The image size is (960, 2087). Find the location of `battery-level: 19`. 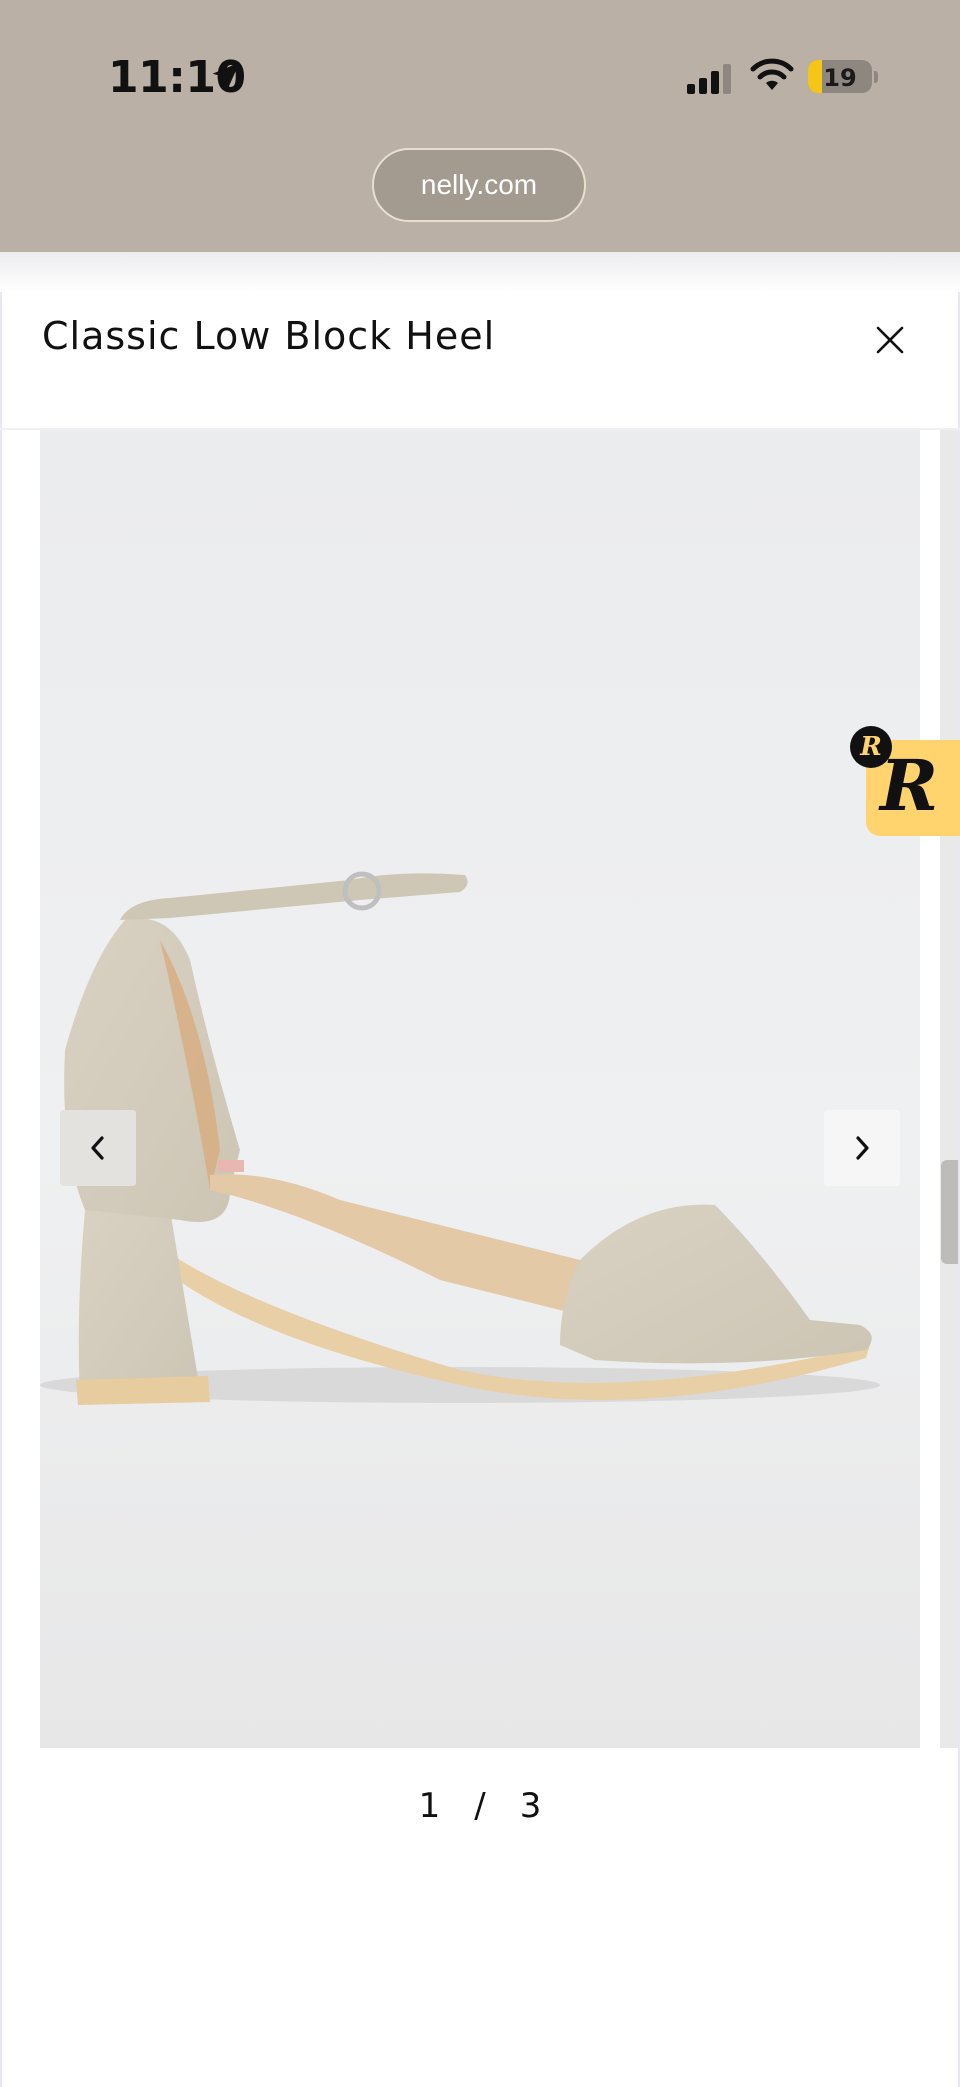

battery-level: 19 is located at coordinates (840, 78).